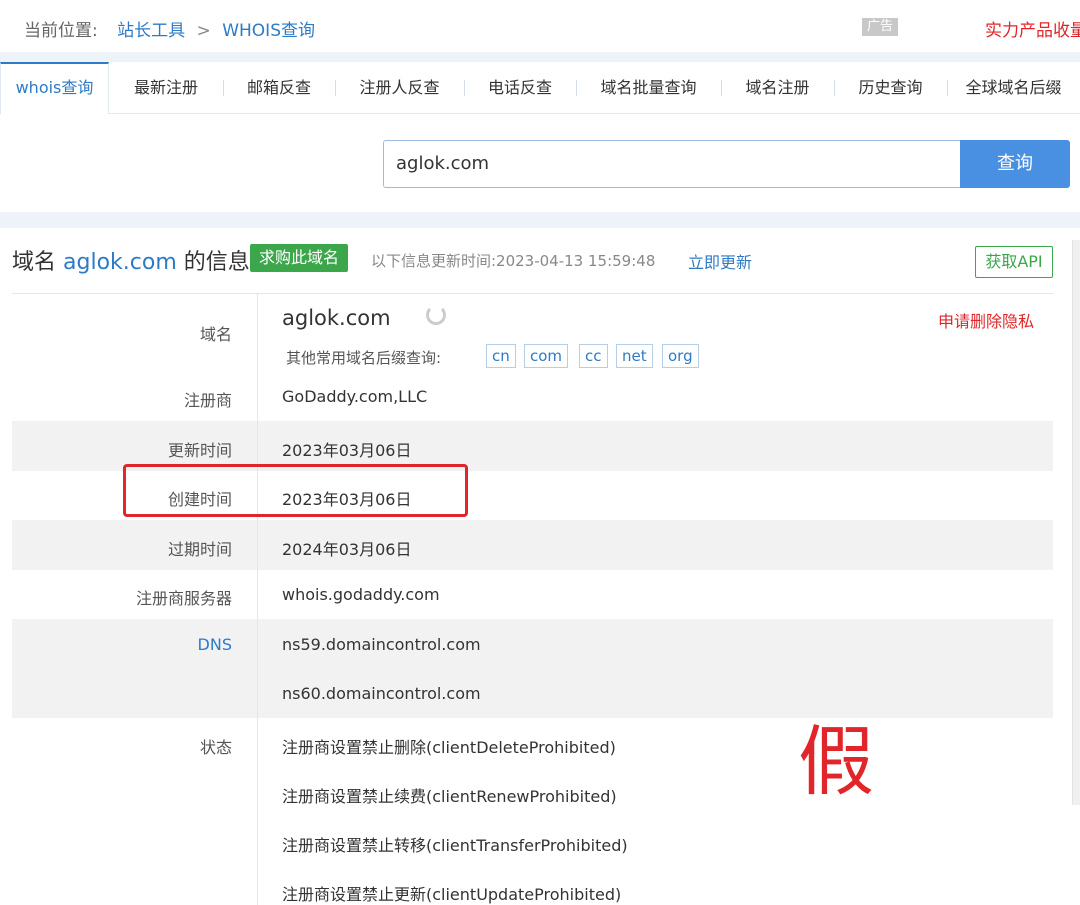 This screenshot has height=905, width=1080. What do you see at coordinates (215, 747) in the screenshot?
I see `label-status: 状态` at bounding box center [215, 747].